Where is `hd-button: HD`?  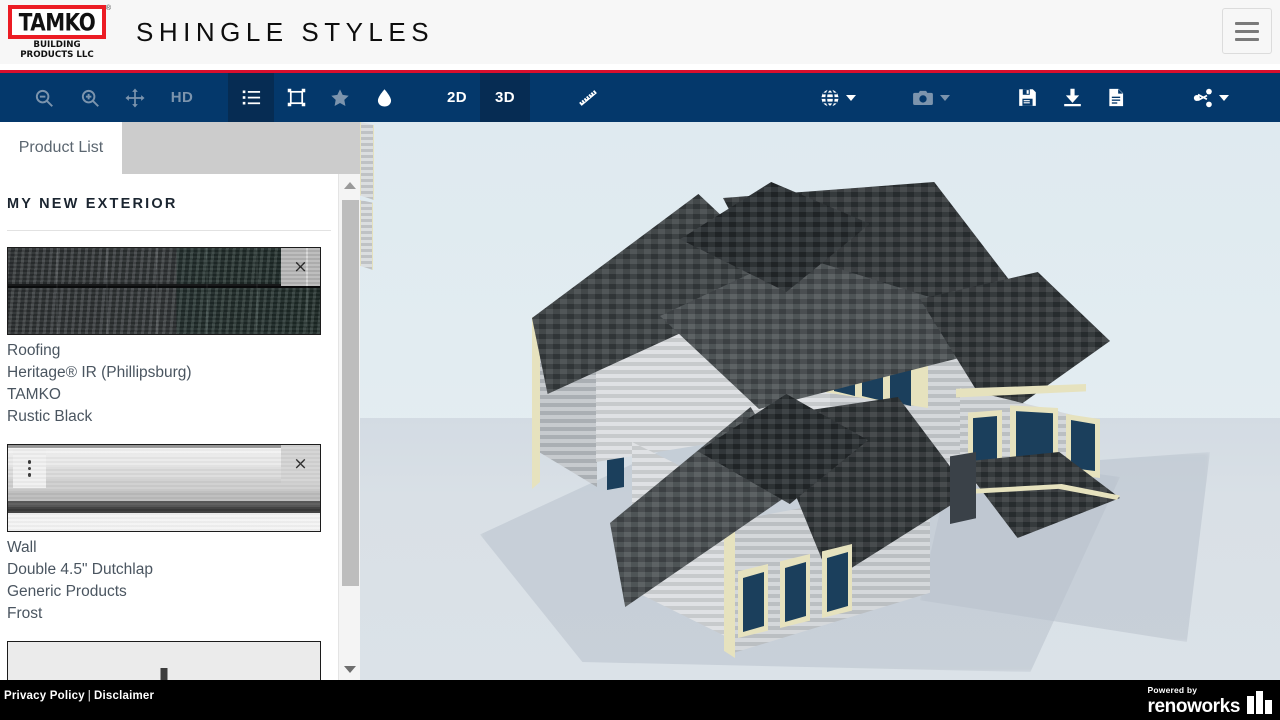
hd-button: HD is located at coordinates (182, 97).